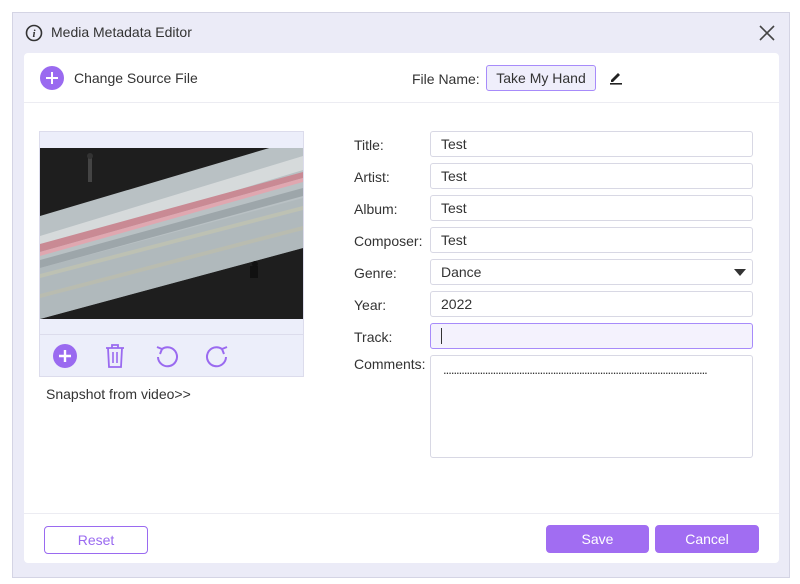 This screenshot has height=584, width=800. Describe the element at coordinates (96, 540) in the screenshot. I see `reset-button: Reset` at that location.